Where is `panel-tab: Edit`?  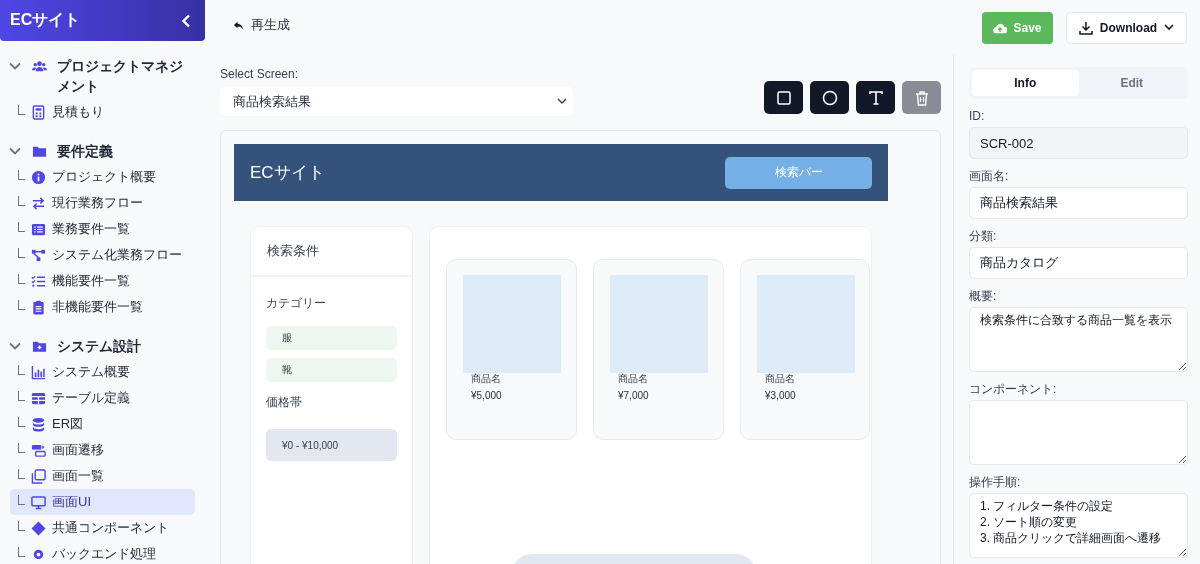
panel-tab: Edit is located at coordinates (1131, 83).